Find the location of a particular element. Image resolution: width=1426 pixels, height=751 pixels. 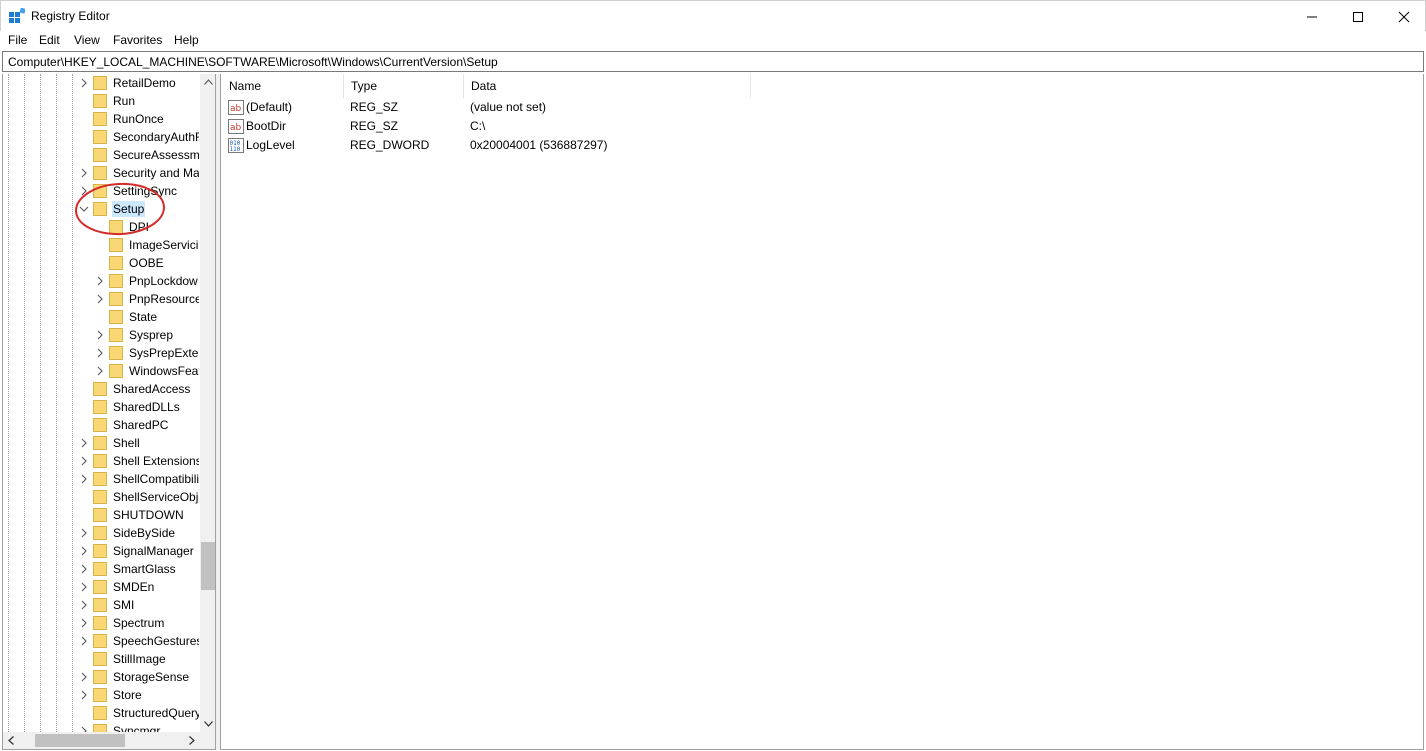

maximize-button is located at coordinates (1358, 16).